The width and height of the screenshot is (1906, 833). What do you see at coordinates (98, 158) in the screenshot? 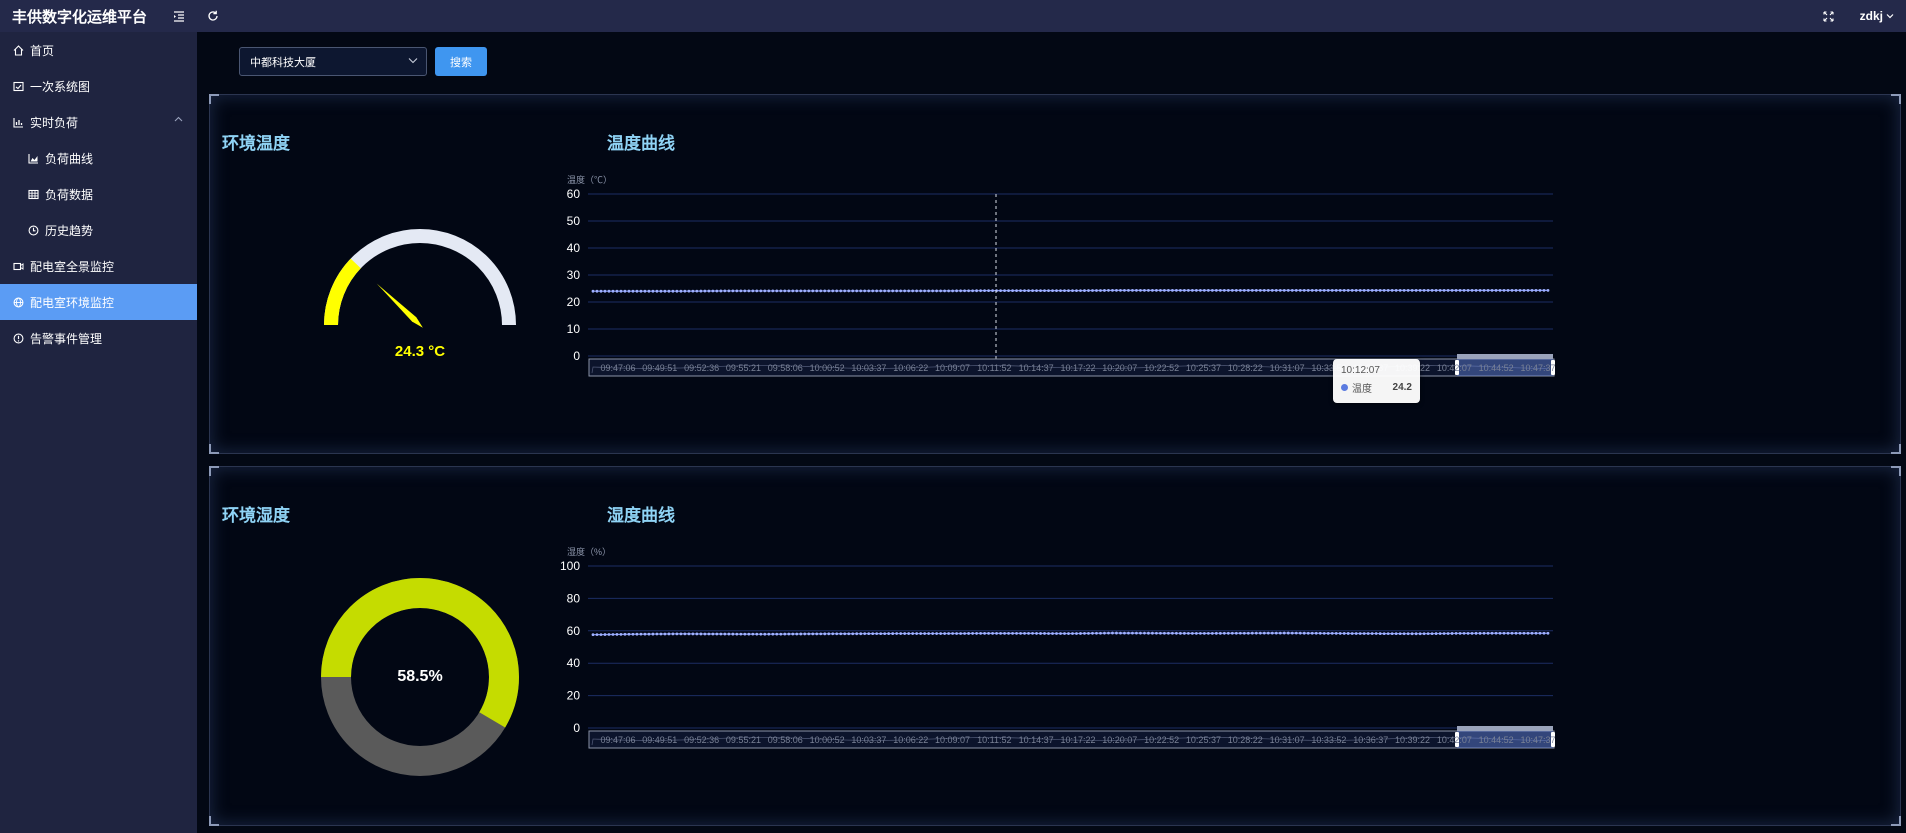
I see `sidebar-item-load-curve: 负荷曲线` at bounding box center [98, 158].